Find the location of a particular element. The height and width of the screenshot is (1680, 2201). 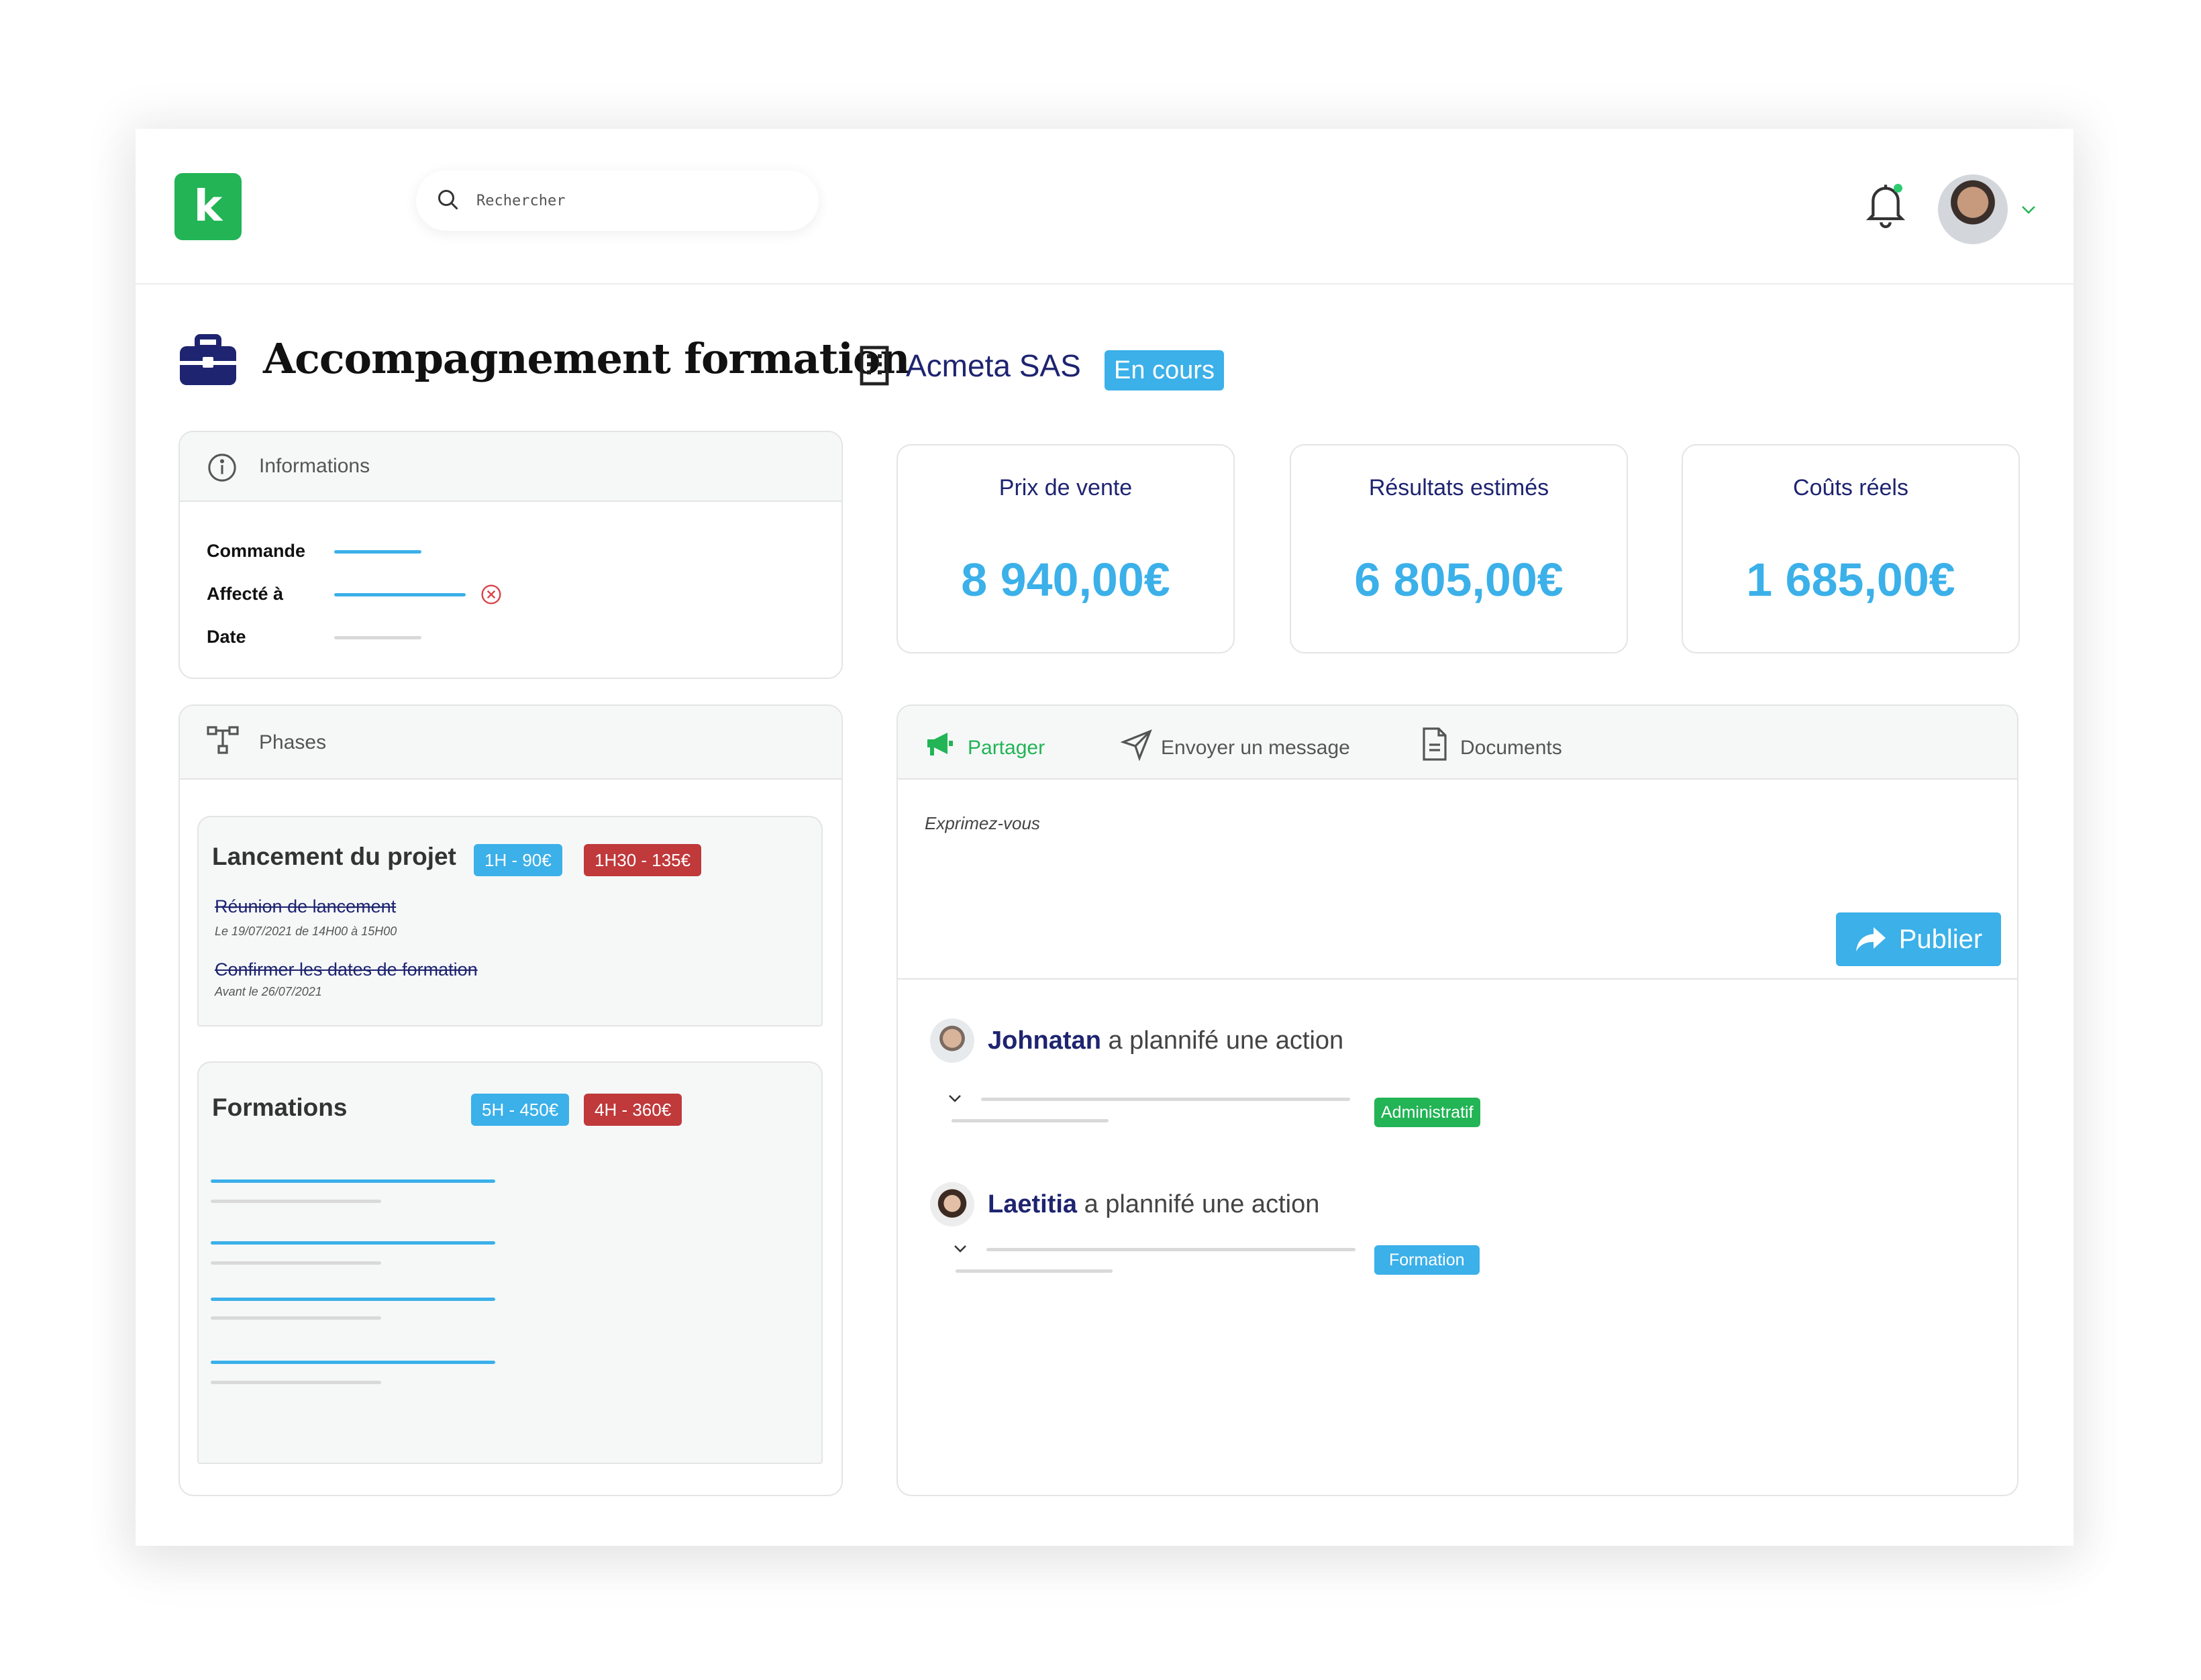

stat-label: Coûts réels is located at coordinates (1850, 488).